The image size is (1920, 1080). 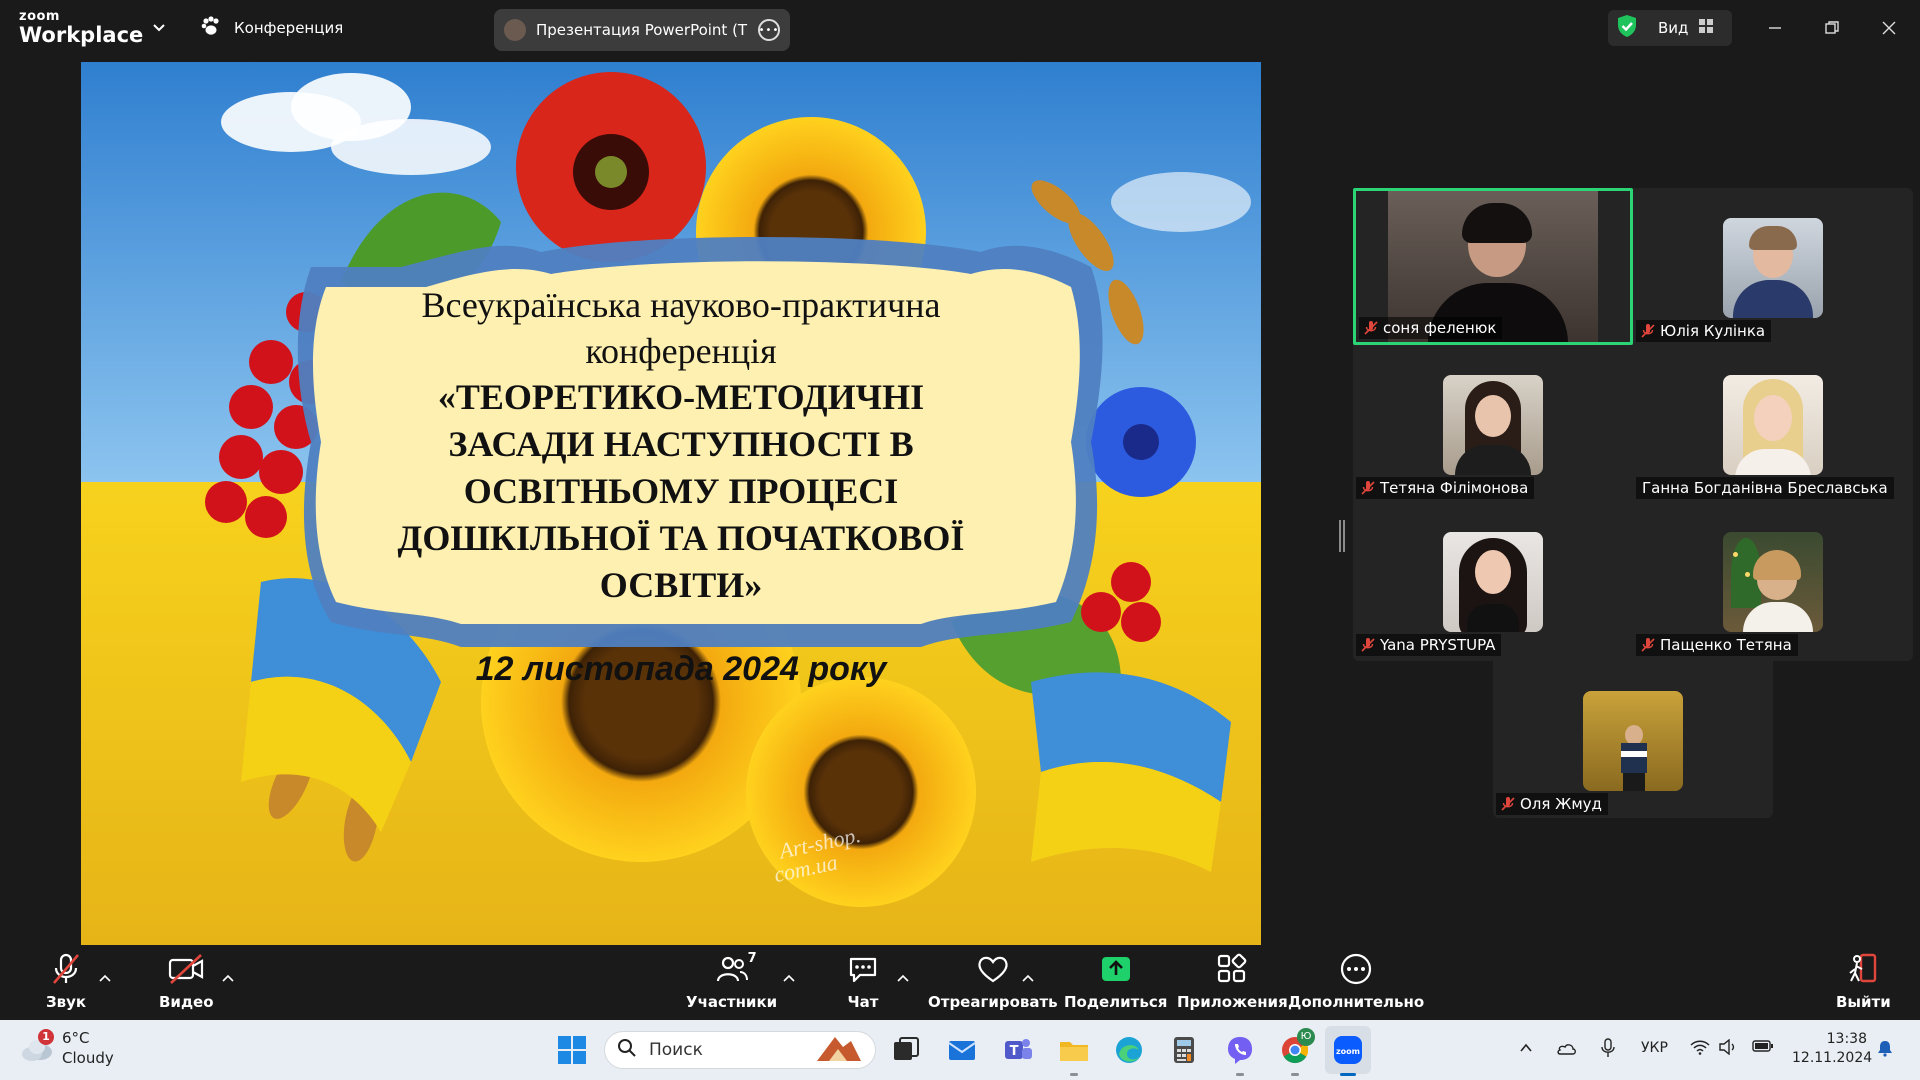 What do you see at coordinates (681, 669) in the screenshot?
I see `slide-date: 12 листопада 2024 року` at bounding box center [681, 669].